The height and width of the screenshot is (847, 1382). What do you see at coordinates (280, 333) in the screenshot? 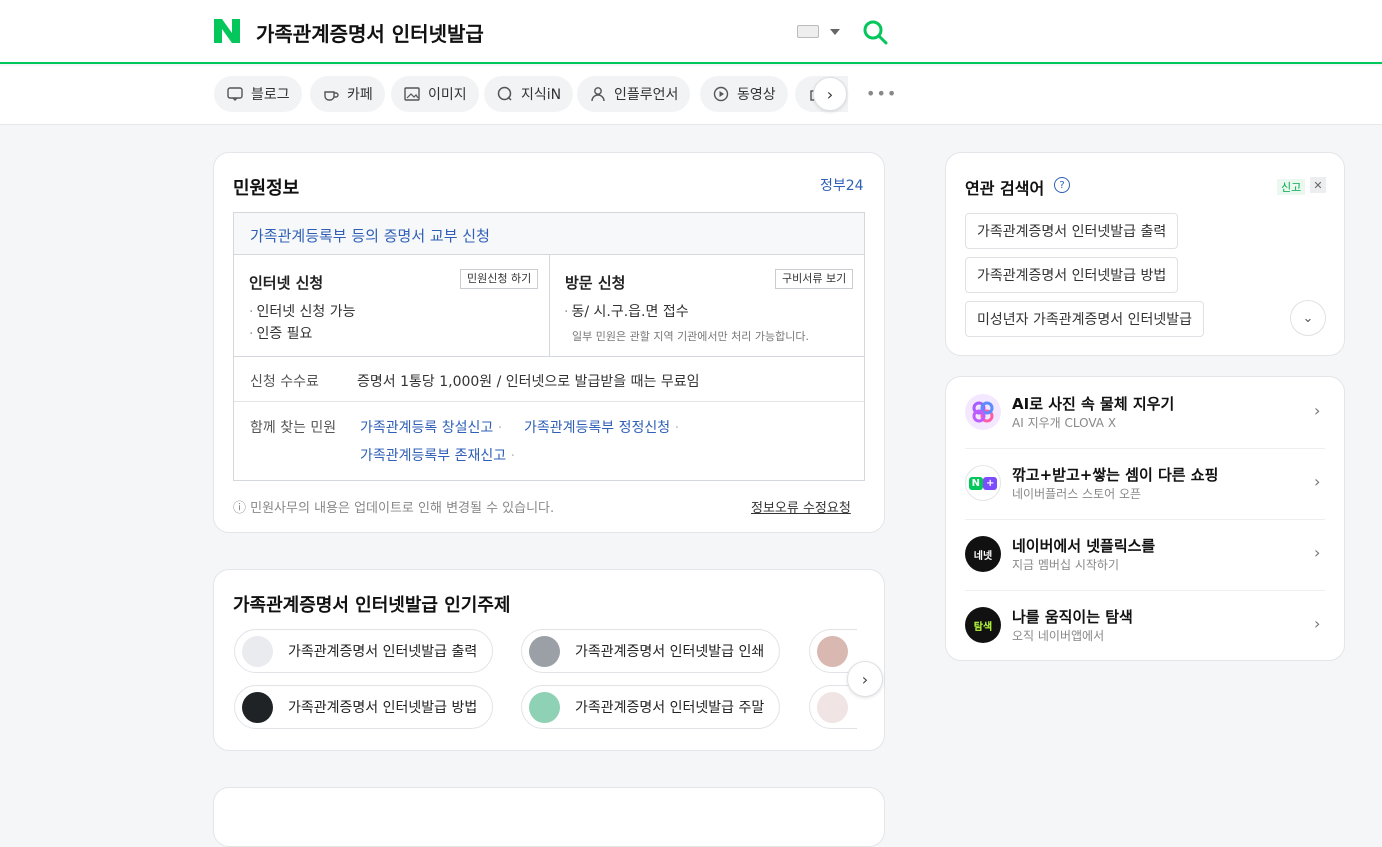
I see `list-item: 인증 필요` at bounding box center [280, 333].